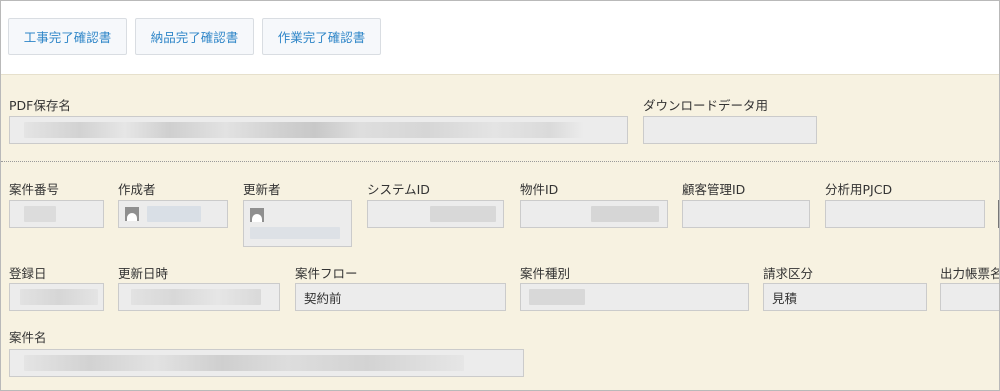  What do you see at coordinates (326, 273) in the screenshot?
I see `case-flow-label: 案件フロー` at bounding box center [326, 273].